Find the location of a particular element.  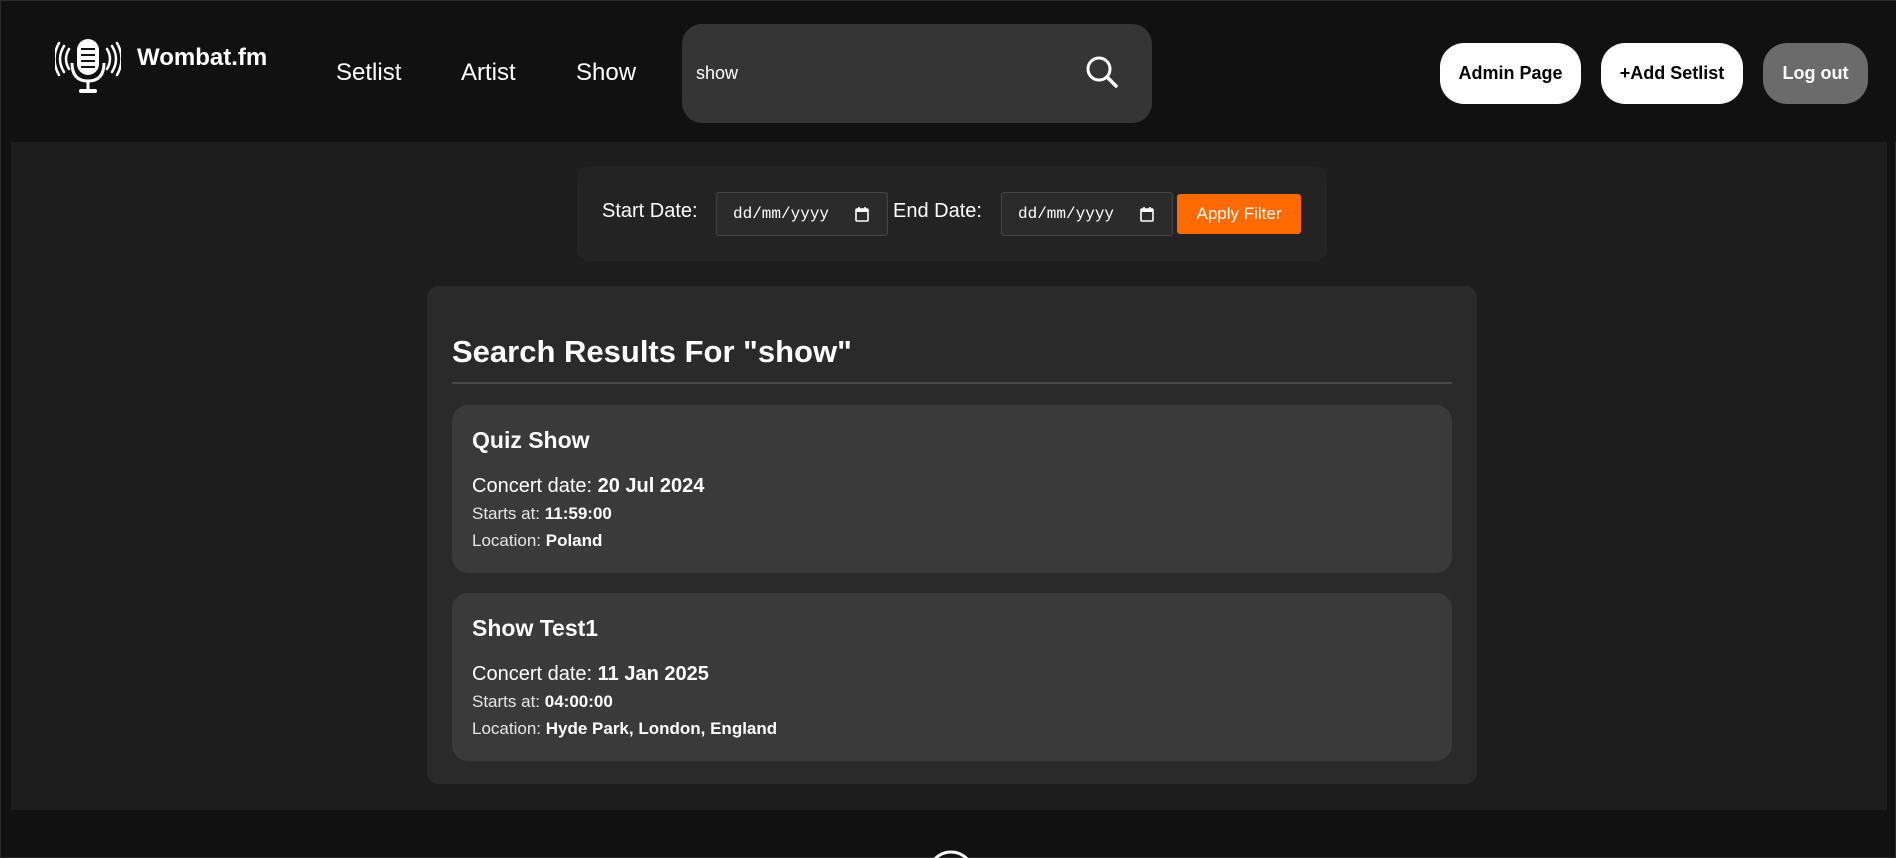

show-title: Quiz Show is located at coordinates (531, 440).